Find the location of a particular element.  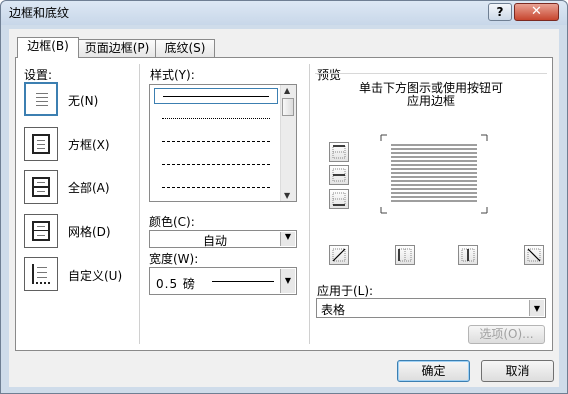

ok-button: 确定 is located at coordinates (433, 371).